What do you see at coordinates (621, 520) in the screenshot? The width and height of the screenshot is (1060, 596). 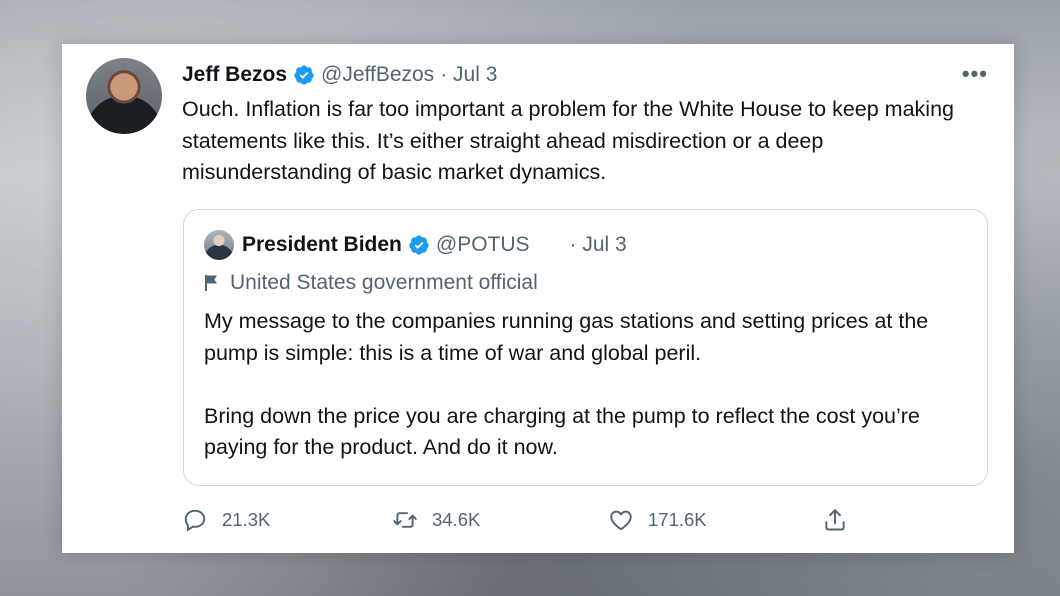 I see `like-icon` at bounding box center [621, 520].